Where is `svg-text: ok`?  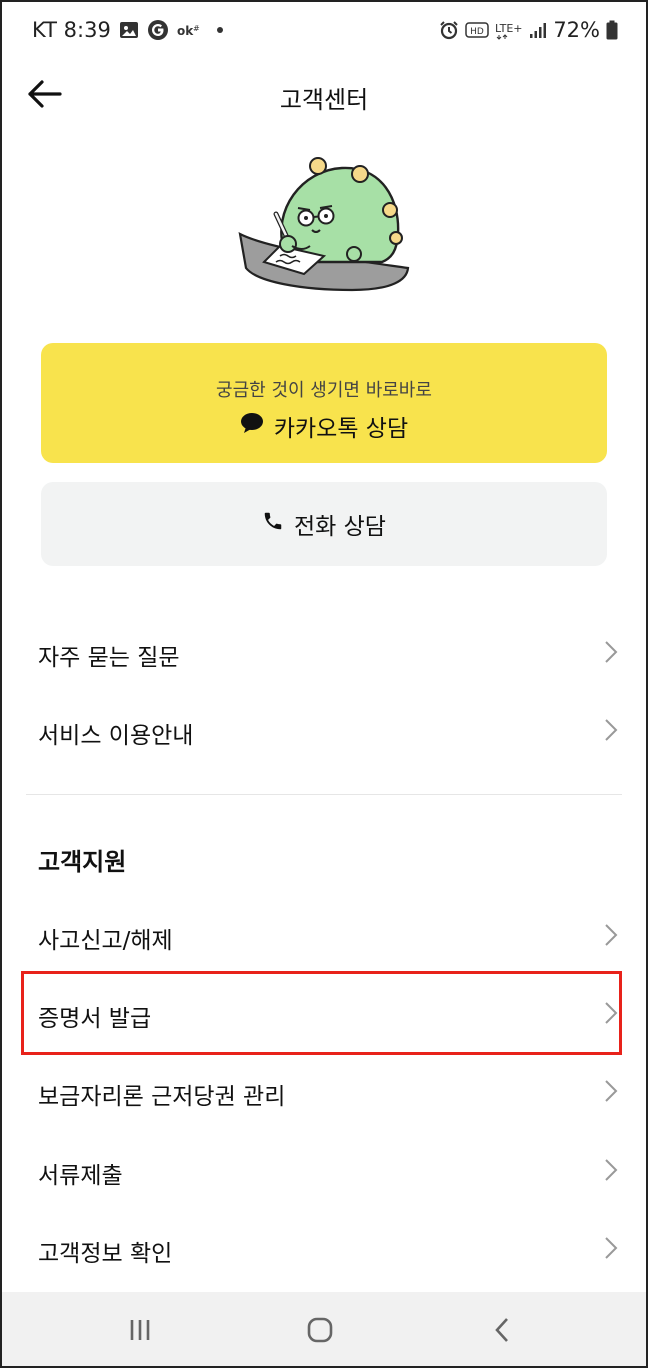 svg-text: ok is located at coordinates (185, 31).